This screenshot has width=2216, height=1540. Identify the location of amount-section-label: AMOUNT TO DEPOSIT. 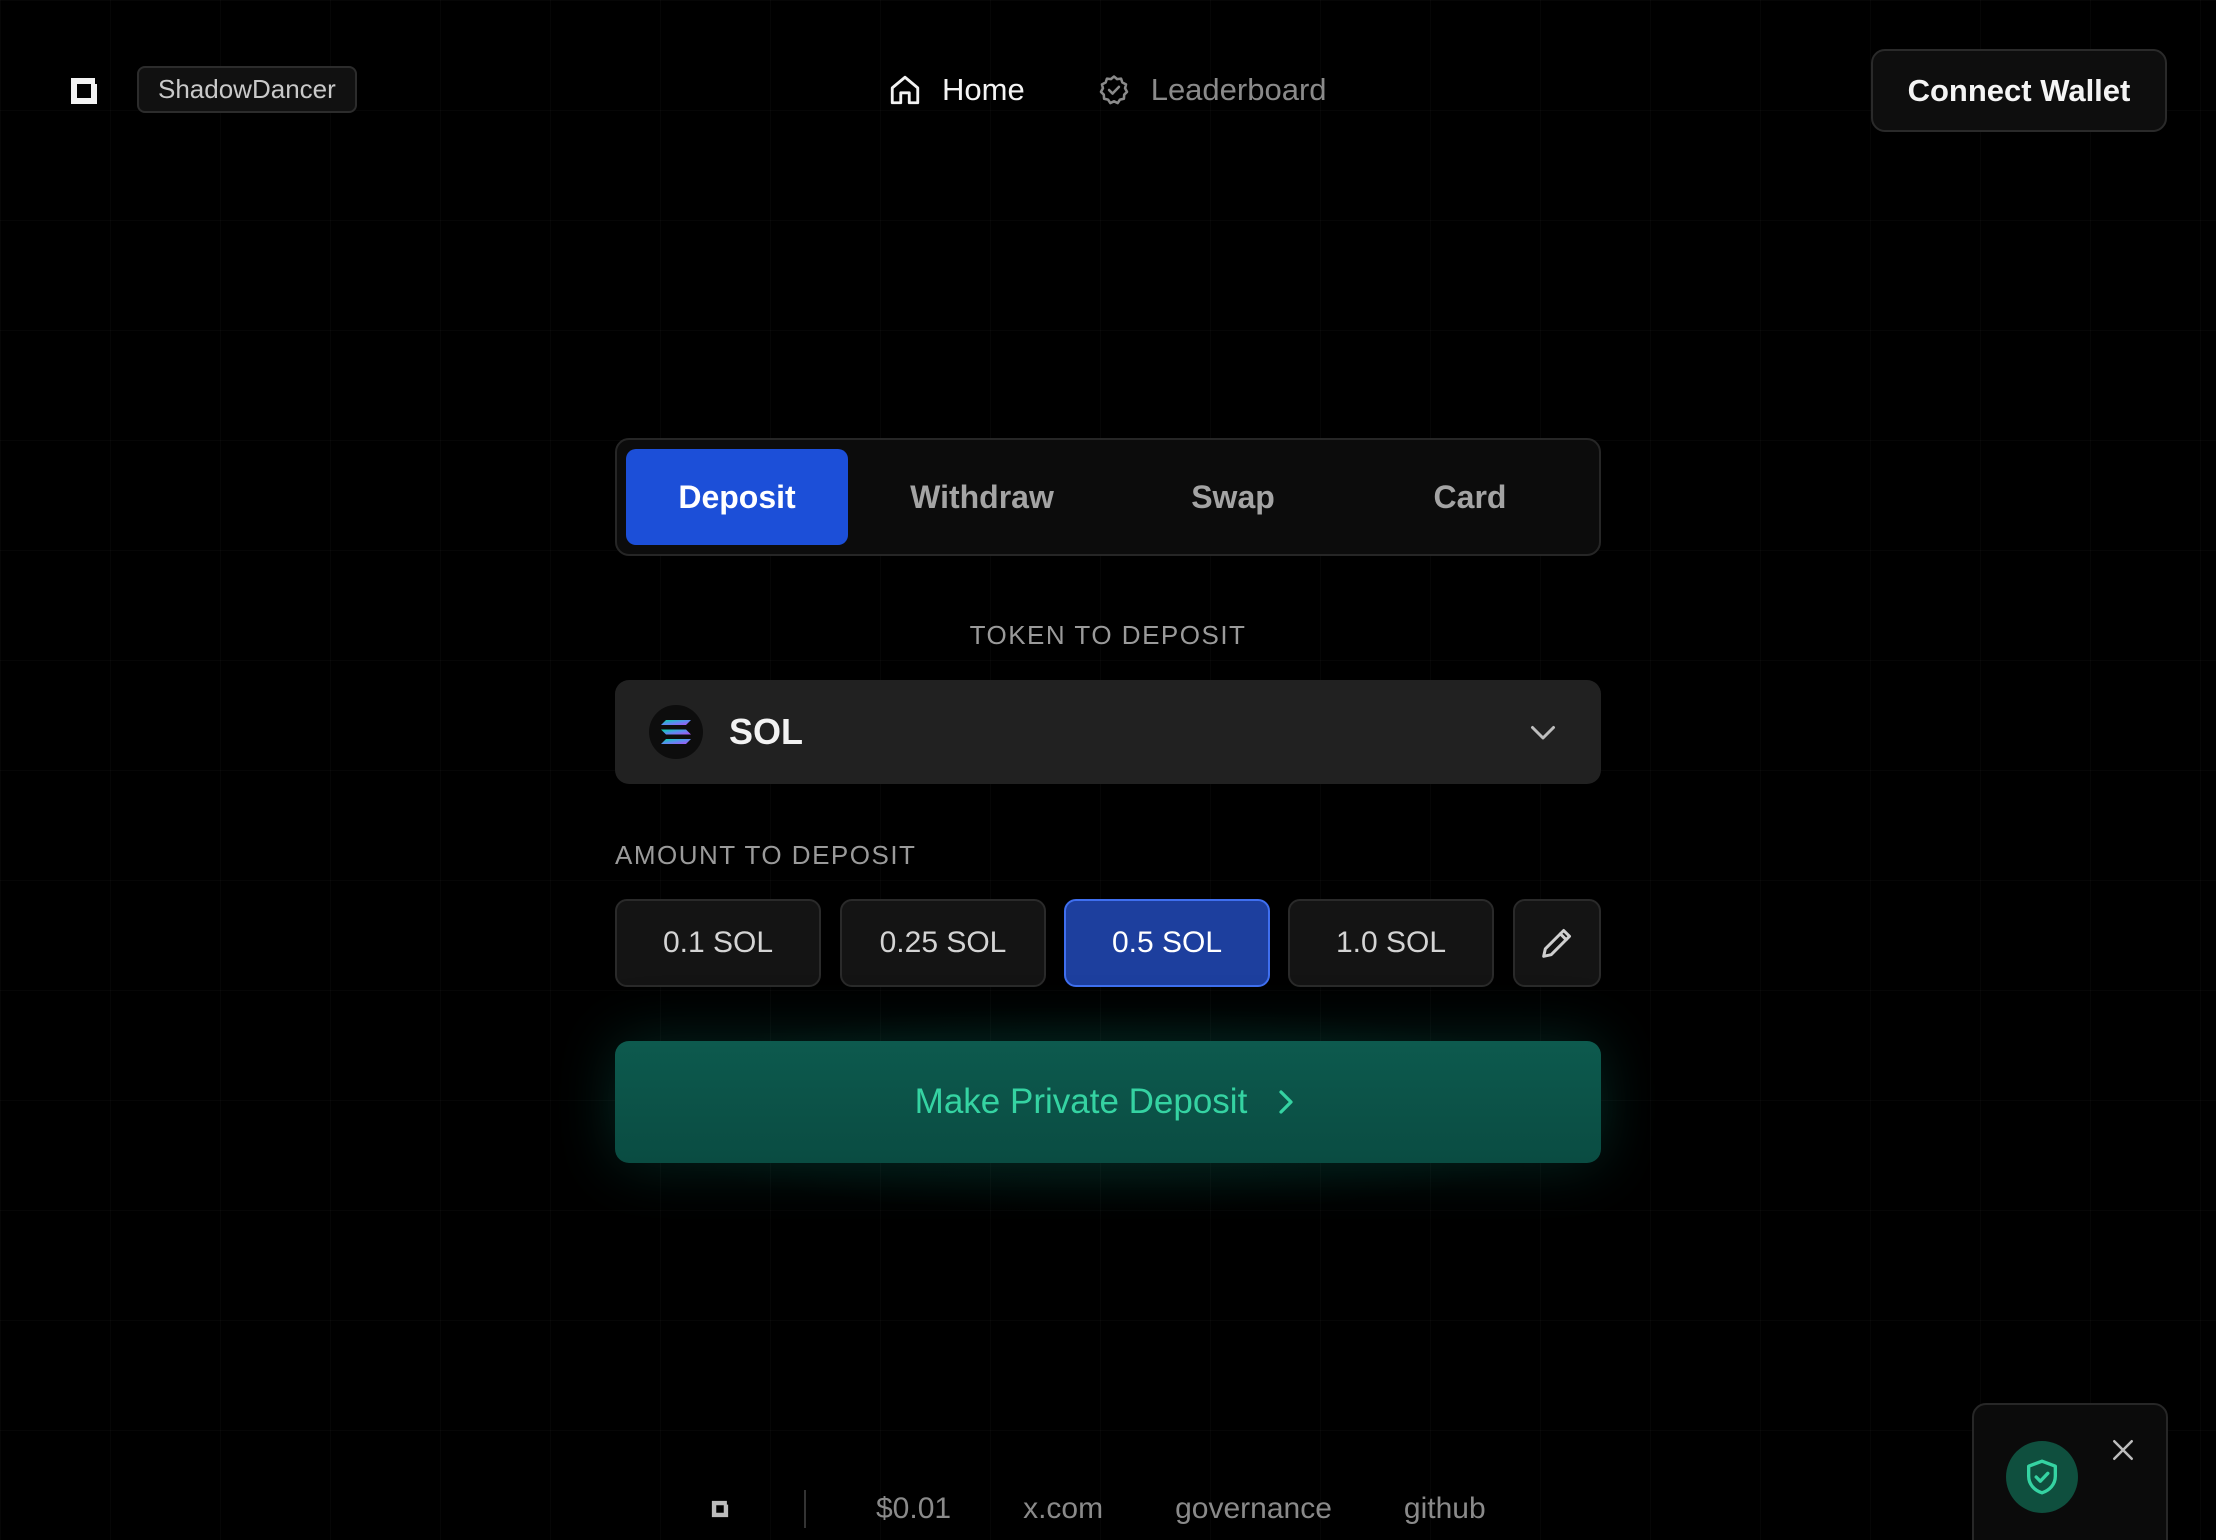
(766, 855).